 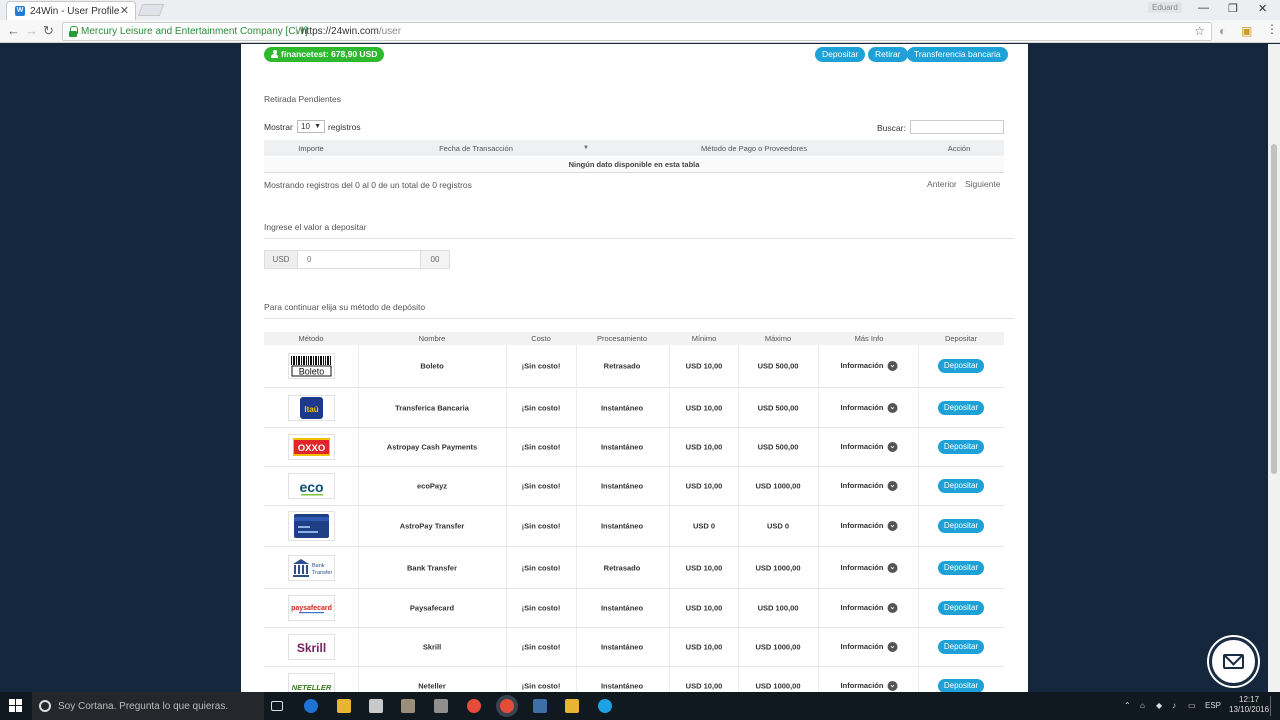 I want to click on extension-icon-2: ▣, so click(x=1246, y=31).